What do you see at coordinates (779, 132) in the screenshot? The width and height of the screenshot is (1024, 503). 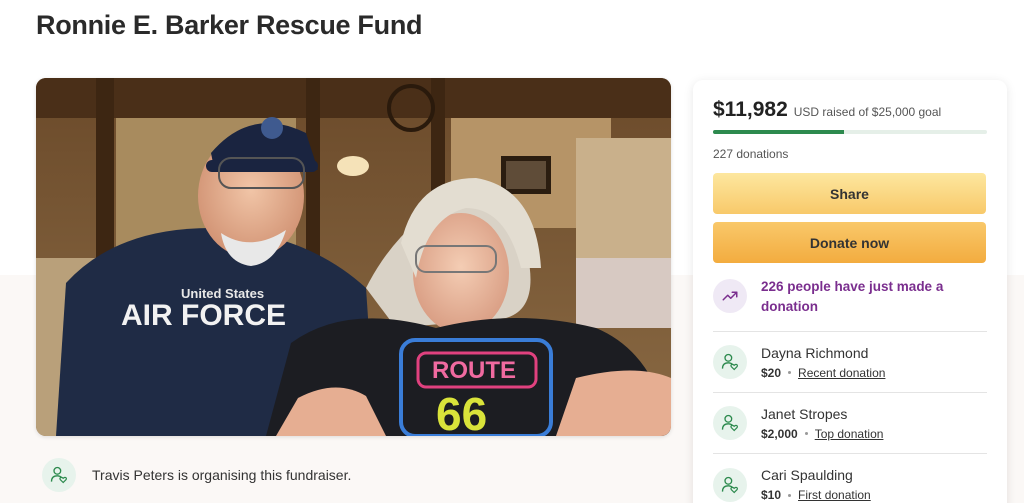 I see `progress-fill` at bounding box center [779, 132].